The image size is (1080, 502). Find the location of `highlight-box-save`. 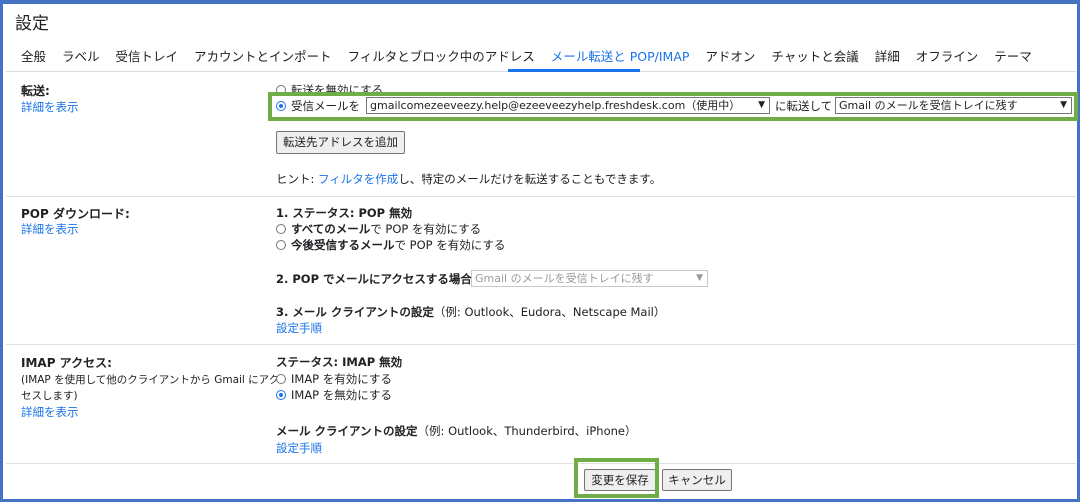

highlight-box-save is located at coordinates (616, 478).